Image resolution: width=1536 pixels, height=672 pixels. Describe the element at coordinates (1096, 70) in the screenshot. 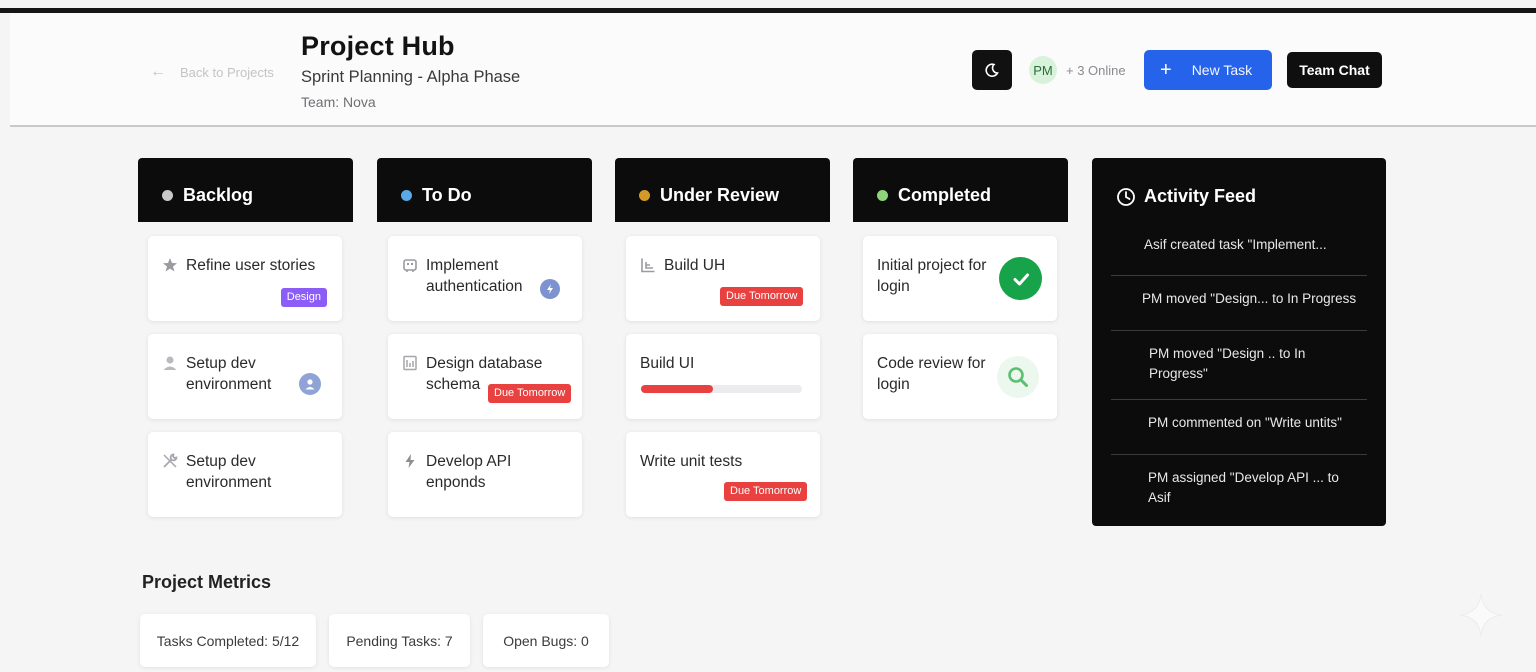

I see `online-count: + 3 Online` at that location.